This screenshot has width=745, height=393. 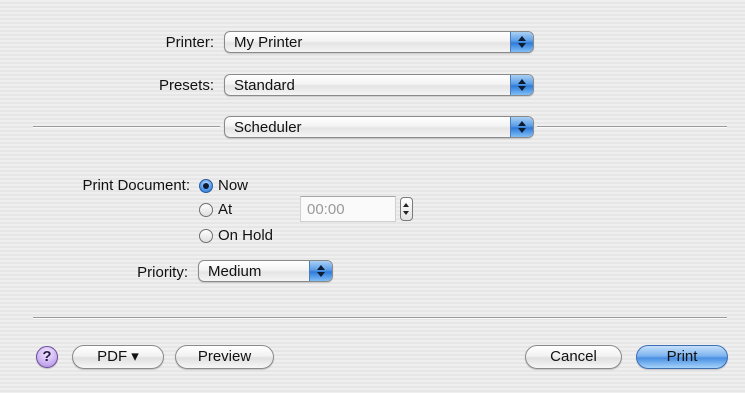 What do you see at coordinates (268, 42) in the screenshot?
I see `printer-popup-value: My Printer` at bounding box center [268, 42].